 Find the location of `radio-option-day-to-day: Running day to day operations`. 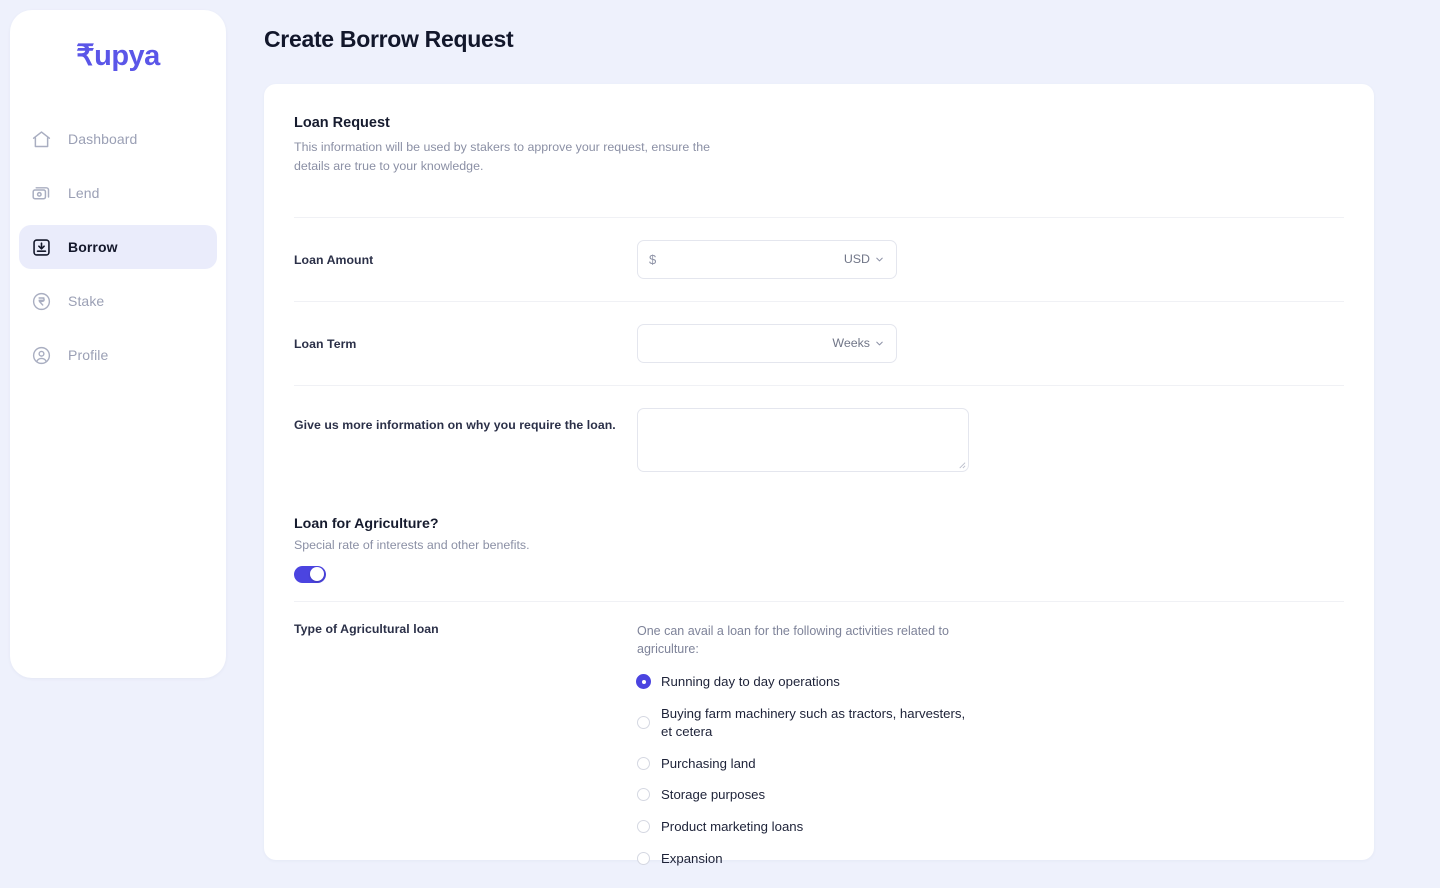

radio-option-day-to-day: Running day to day operations is located at coordinates (802, 682).